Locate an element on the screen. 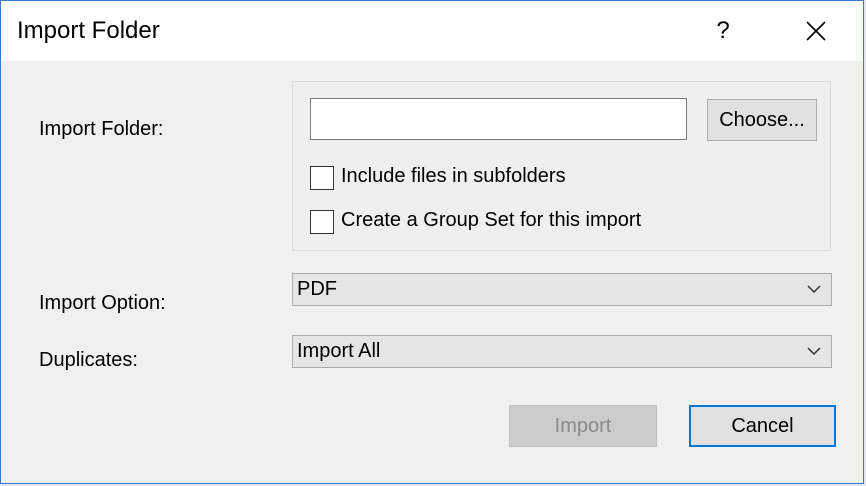 Image resolution: width=866 pixels, height=486 pixels. close-button is located at coordinates (816, 31).